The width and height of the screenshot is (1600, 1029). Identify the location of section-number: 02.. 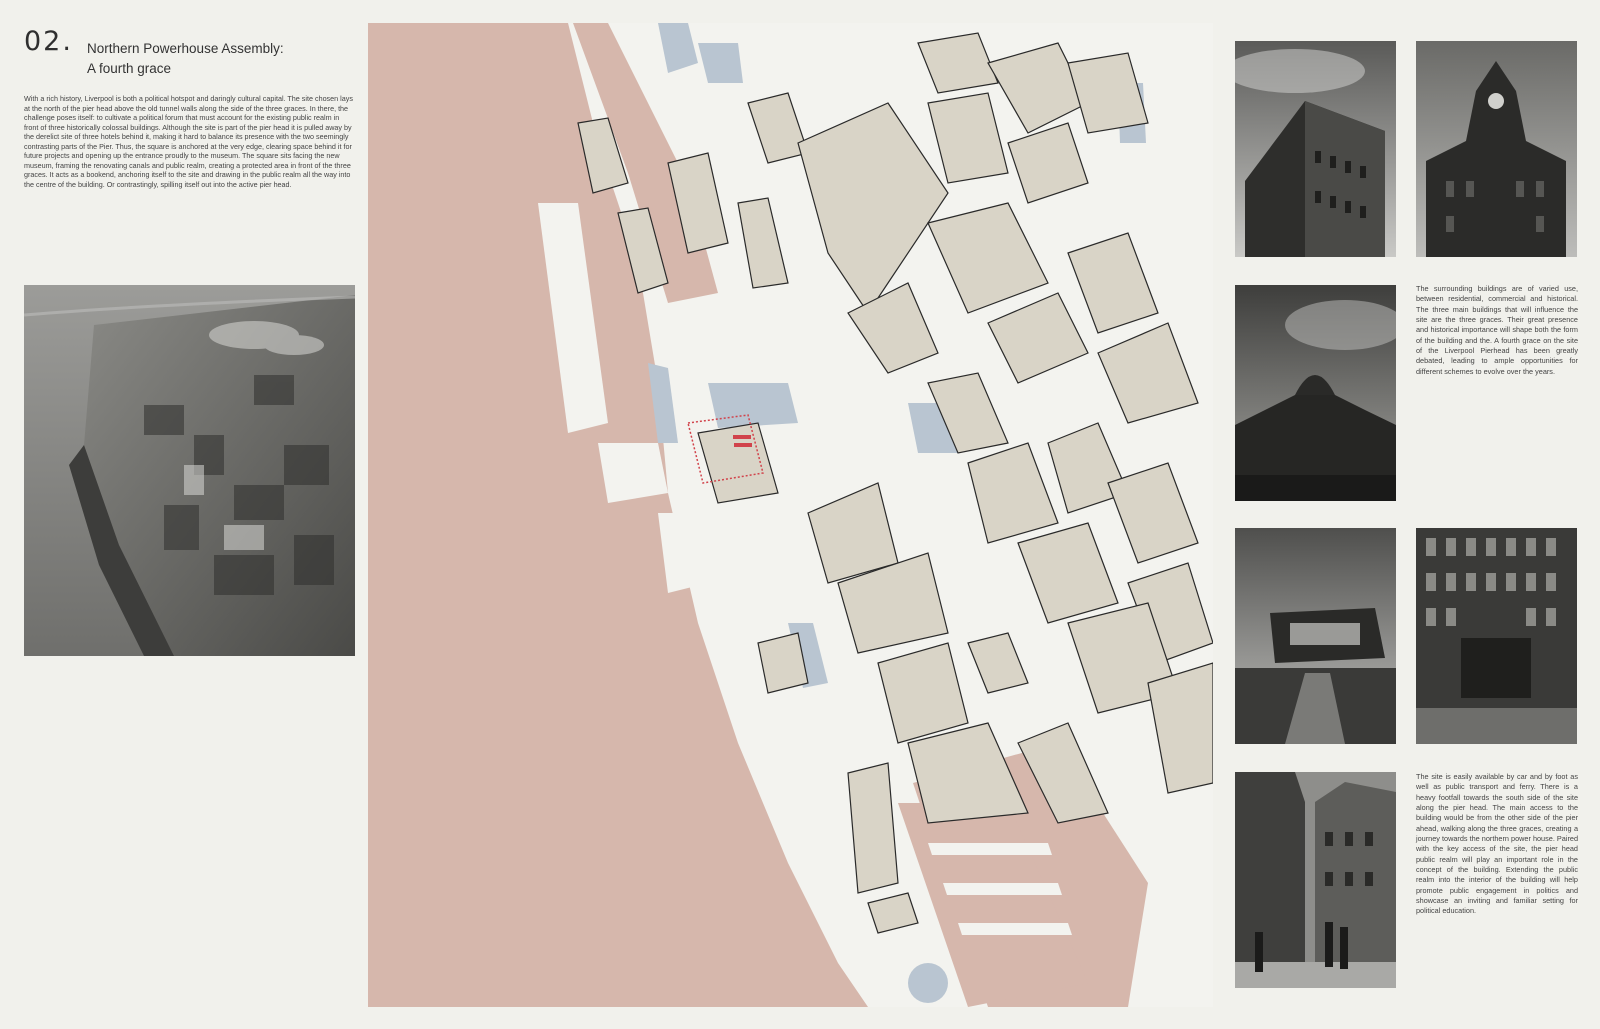
(48, 41).